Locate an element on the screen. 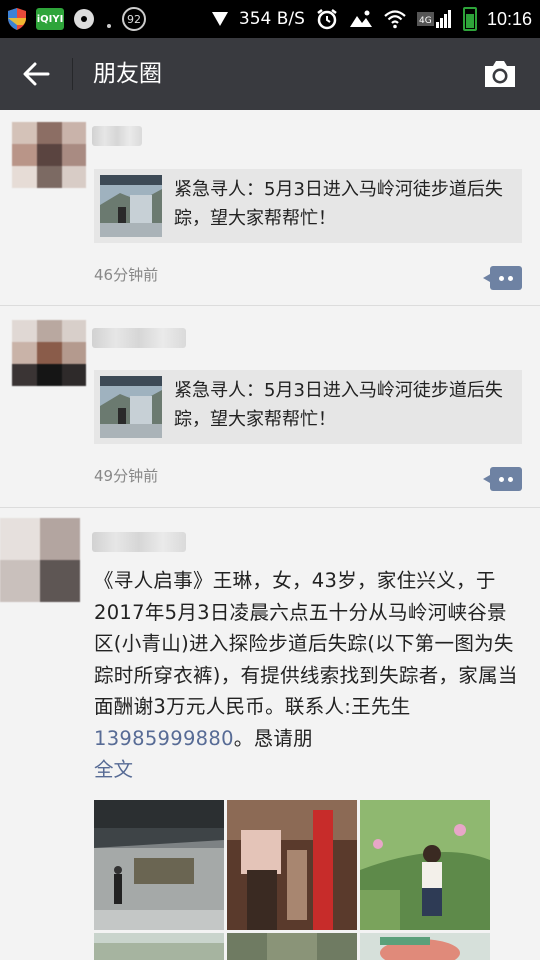 The height and width of the screenshot is (960, 540). status-bar: iQIYI 92 354 B/S 4G 10:16 is located at coordinates (270, 19).